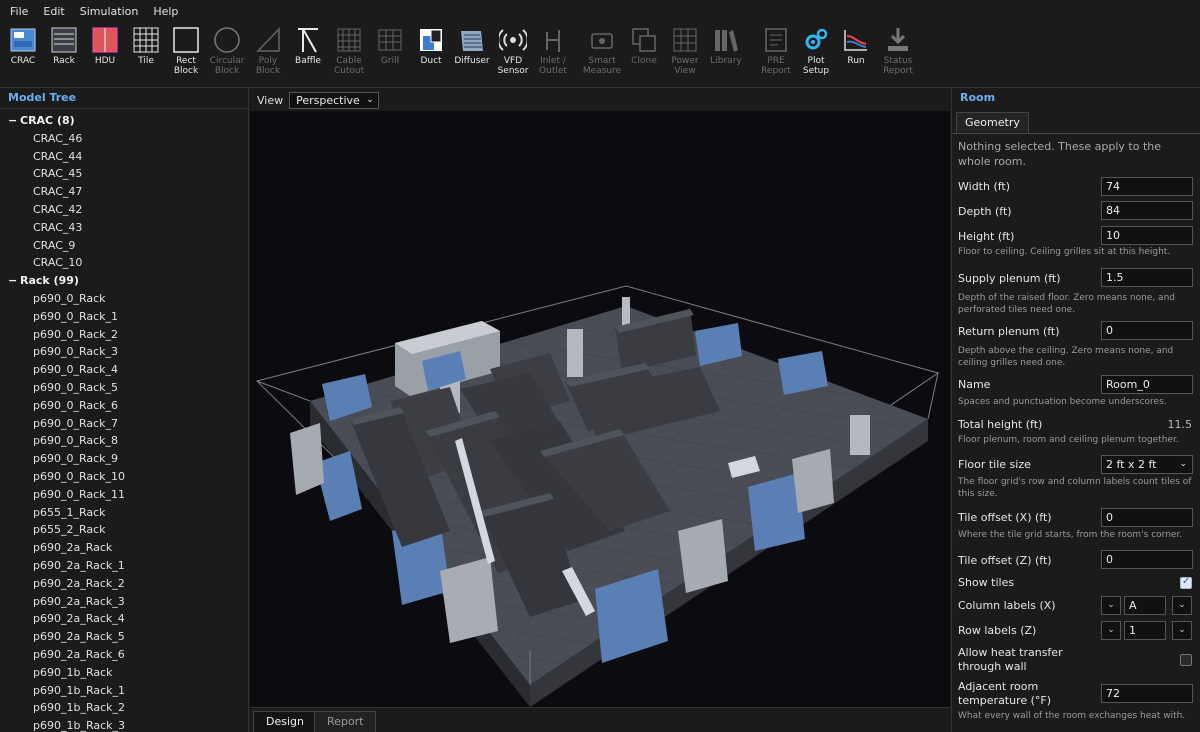 Image resolution: width=1200 pixels, height=732 pixels. I want to click on show-tiles-checkbox, so click(1186, 582).